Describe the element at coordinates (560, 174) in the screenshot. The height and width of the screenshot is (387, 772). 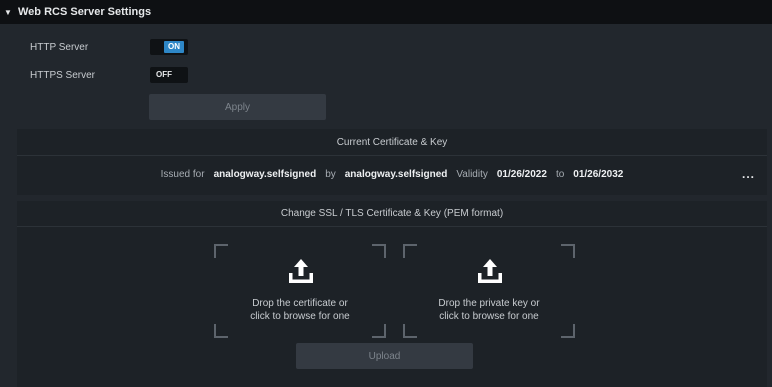
I see `to-label: to` at that location.